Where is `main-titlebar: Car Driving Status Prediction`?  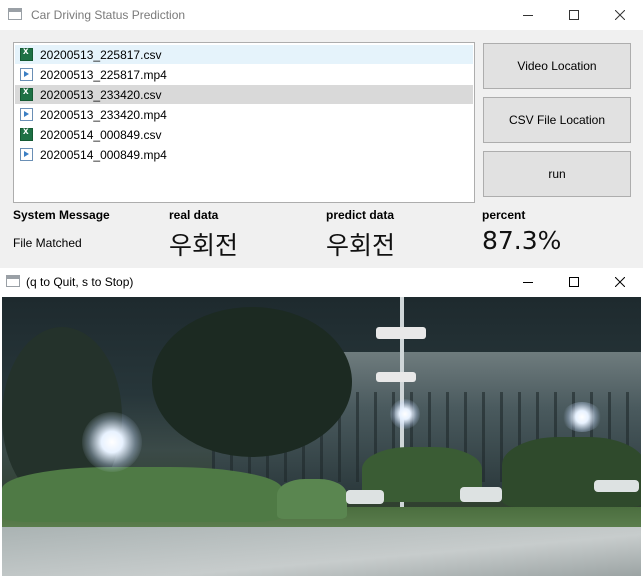 main-titlebar: Car Driving Status Prediction is located at coordinates (321, 15).